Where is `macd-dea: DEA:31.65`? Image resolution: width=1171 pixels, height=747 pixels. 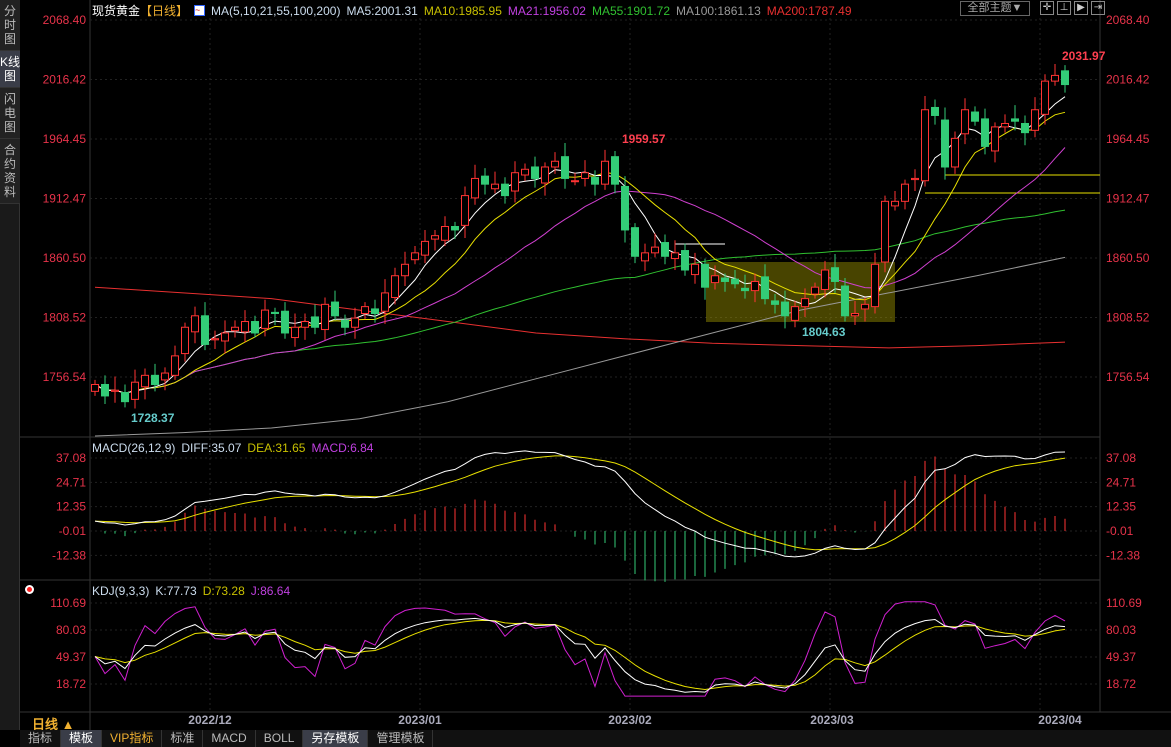
macd-dea: DEA:31.65 is located at coordinates (276, 448).